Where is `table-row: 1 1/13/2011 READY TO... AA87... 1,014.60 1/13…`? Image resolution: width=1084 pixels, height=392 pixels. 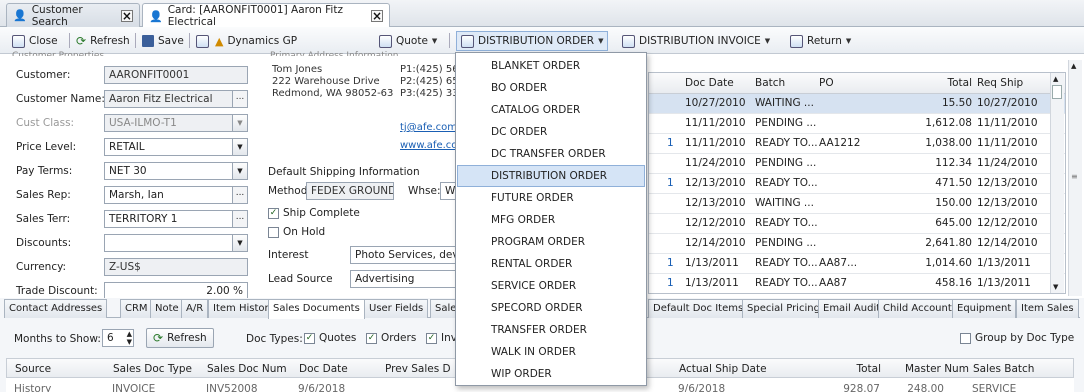 table-row: 1 1/13/2011 READY TO... AA87... 1,014.60 1/13… is located at coordinates (857, 264).